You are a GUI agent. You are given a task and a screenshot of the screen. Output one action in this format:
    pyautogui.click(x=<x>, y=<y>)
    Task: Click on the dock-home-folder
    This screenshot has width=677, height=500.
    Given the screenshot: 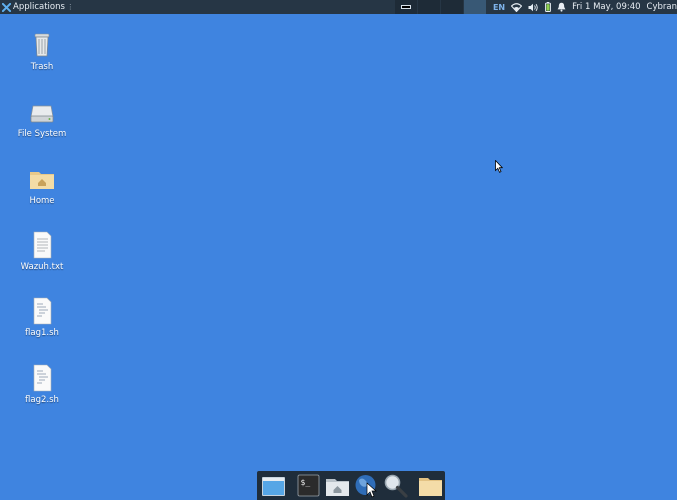 What is the action you would take?
    pyautogui.click(x=337, y=485)
    